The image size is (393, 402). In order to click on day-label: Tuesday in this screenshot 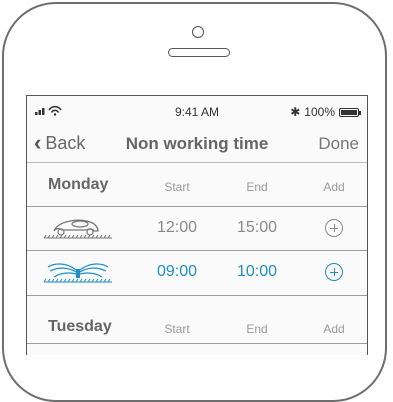, I will do `click(80, 326)`.